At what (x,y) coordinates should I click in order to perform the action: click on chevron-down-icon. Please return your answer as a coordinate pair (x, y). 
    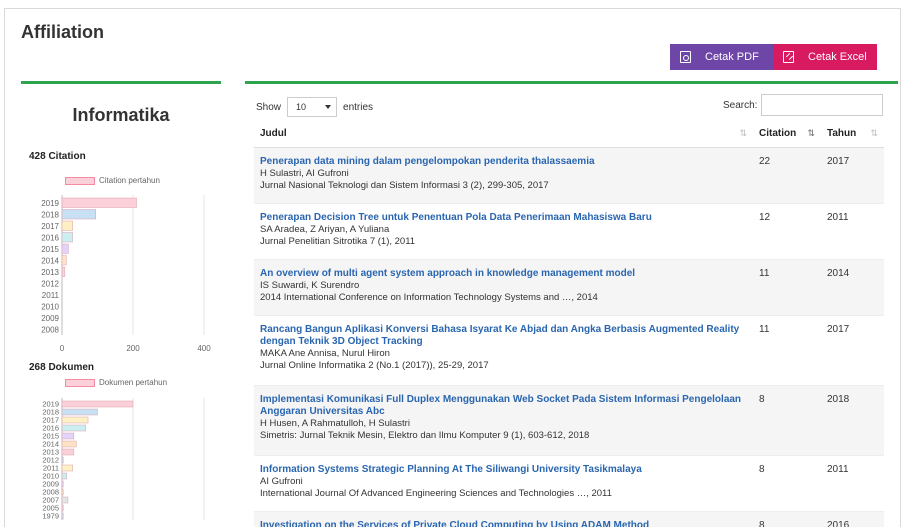
    Looking at the image, I should click on (328, 107).